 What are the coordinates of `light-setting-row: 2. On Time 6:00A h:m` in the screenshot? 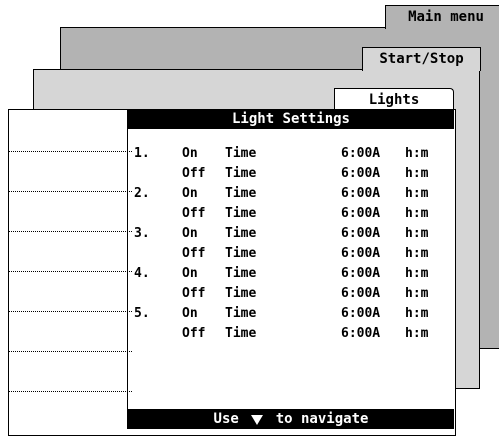 It's located at (292, 194).